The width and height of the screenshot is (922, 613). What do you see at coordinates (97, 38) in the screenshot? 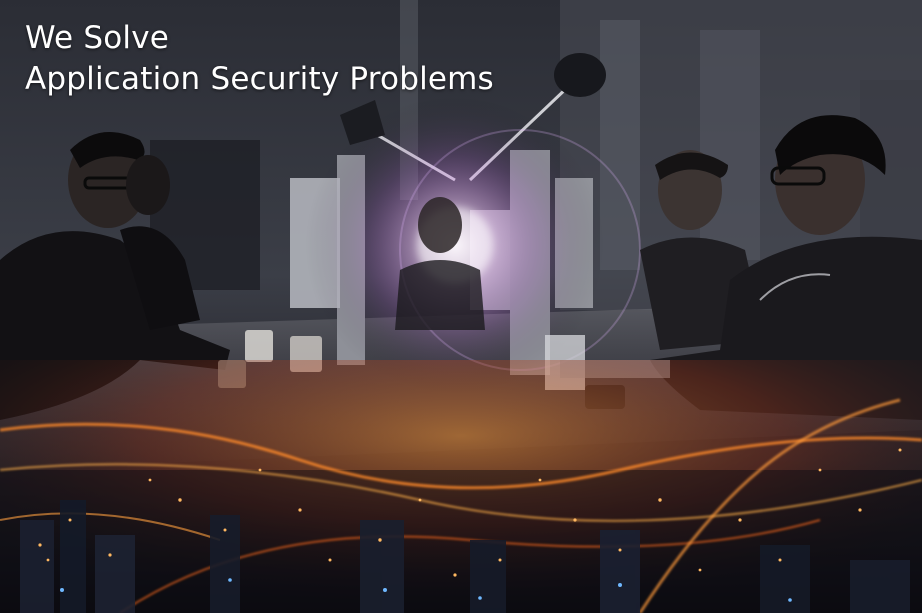
I see `headline-line-1: We Solve` at bounding box center [97, 38].